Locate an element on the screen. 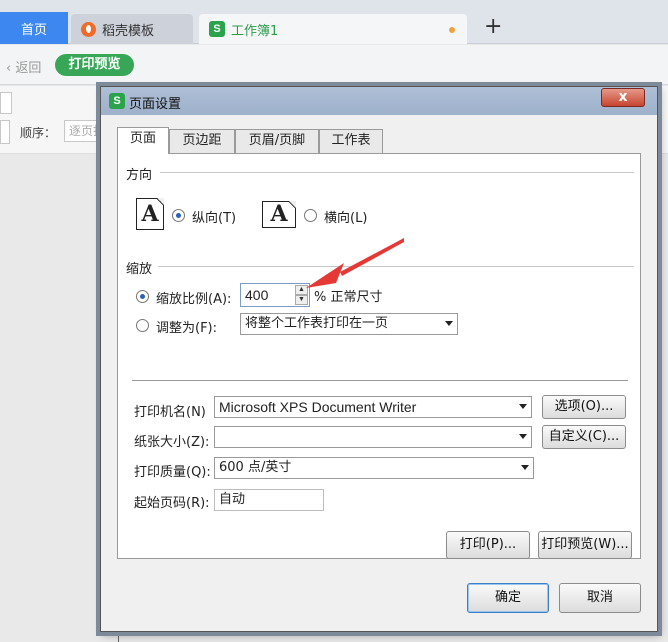 The height and width of the screenshot is (642, 668). tab-home: 首页 is located at coordinates (34, 28).